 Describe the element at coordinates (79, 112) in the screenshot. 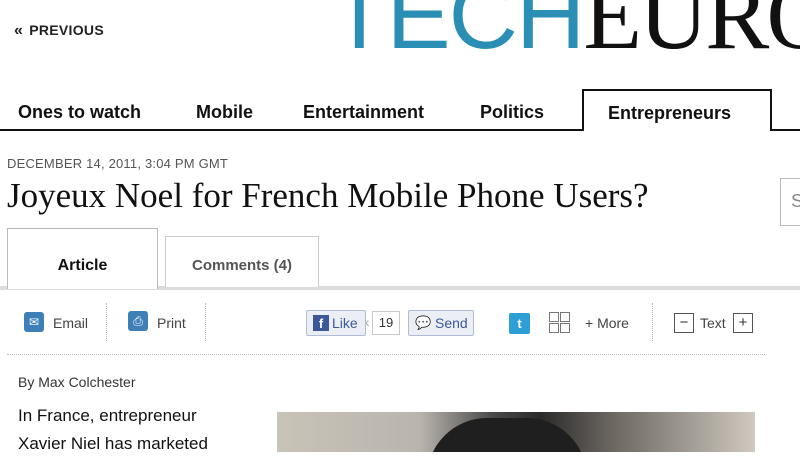

I see `nav-item-ones-to-watch: Ones to watch` at that location.